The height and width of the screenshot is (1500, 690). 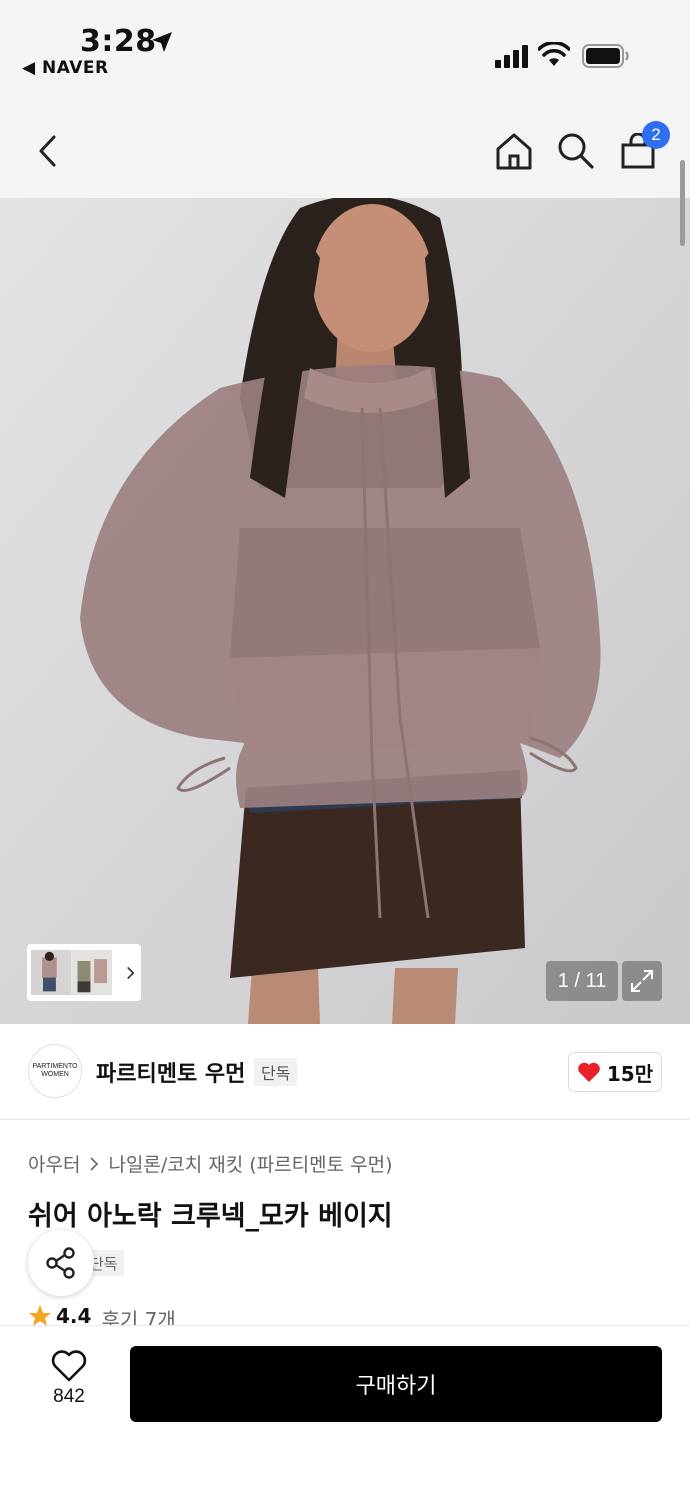 I want to click on search-icon, so click(x=576, y=151).